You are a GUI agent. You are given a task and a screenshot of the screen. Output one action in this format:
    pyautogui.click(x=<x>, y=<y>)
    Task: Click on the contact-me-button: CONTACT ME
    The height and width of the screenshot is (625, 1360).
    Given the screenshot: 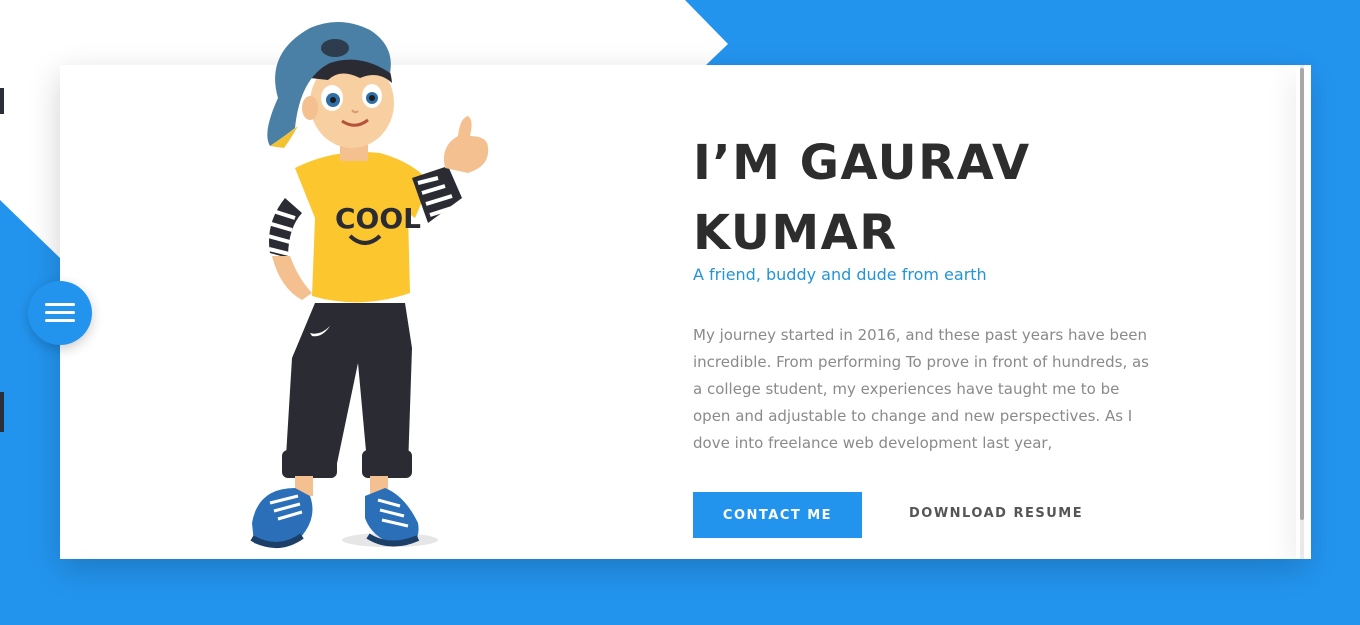 What is the action you would take?
    pyautogui.click(x=777, y=515)
    